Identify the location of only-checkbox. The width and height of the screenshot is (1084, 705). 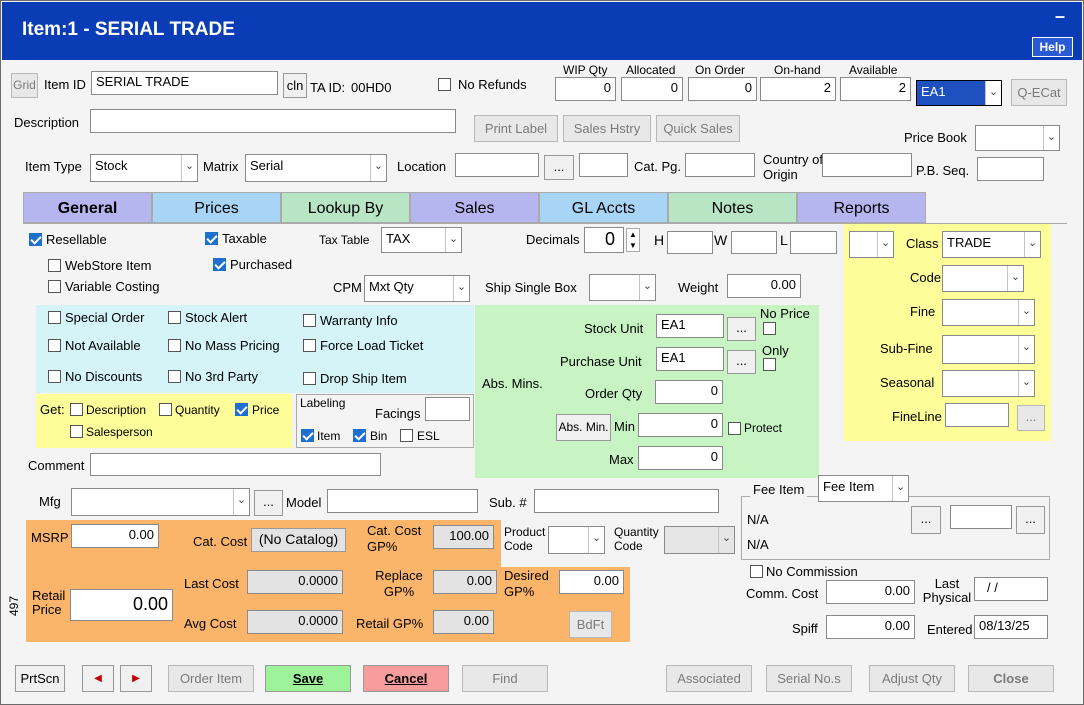
(769, 364).